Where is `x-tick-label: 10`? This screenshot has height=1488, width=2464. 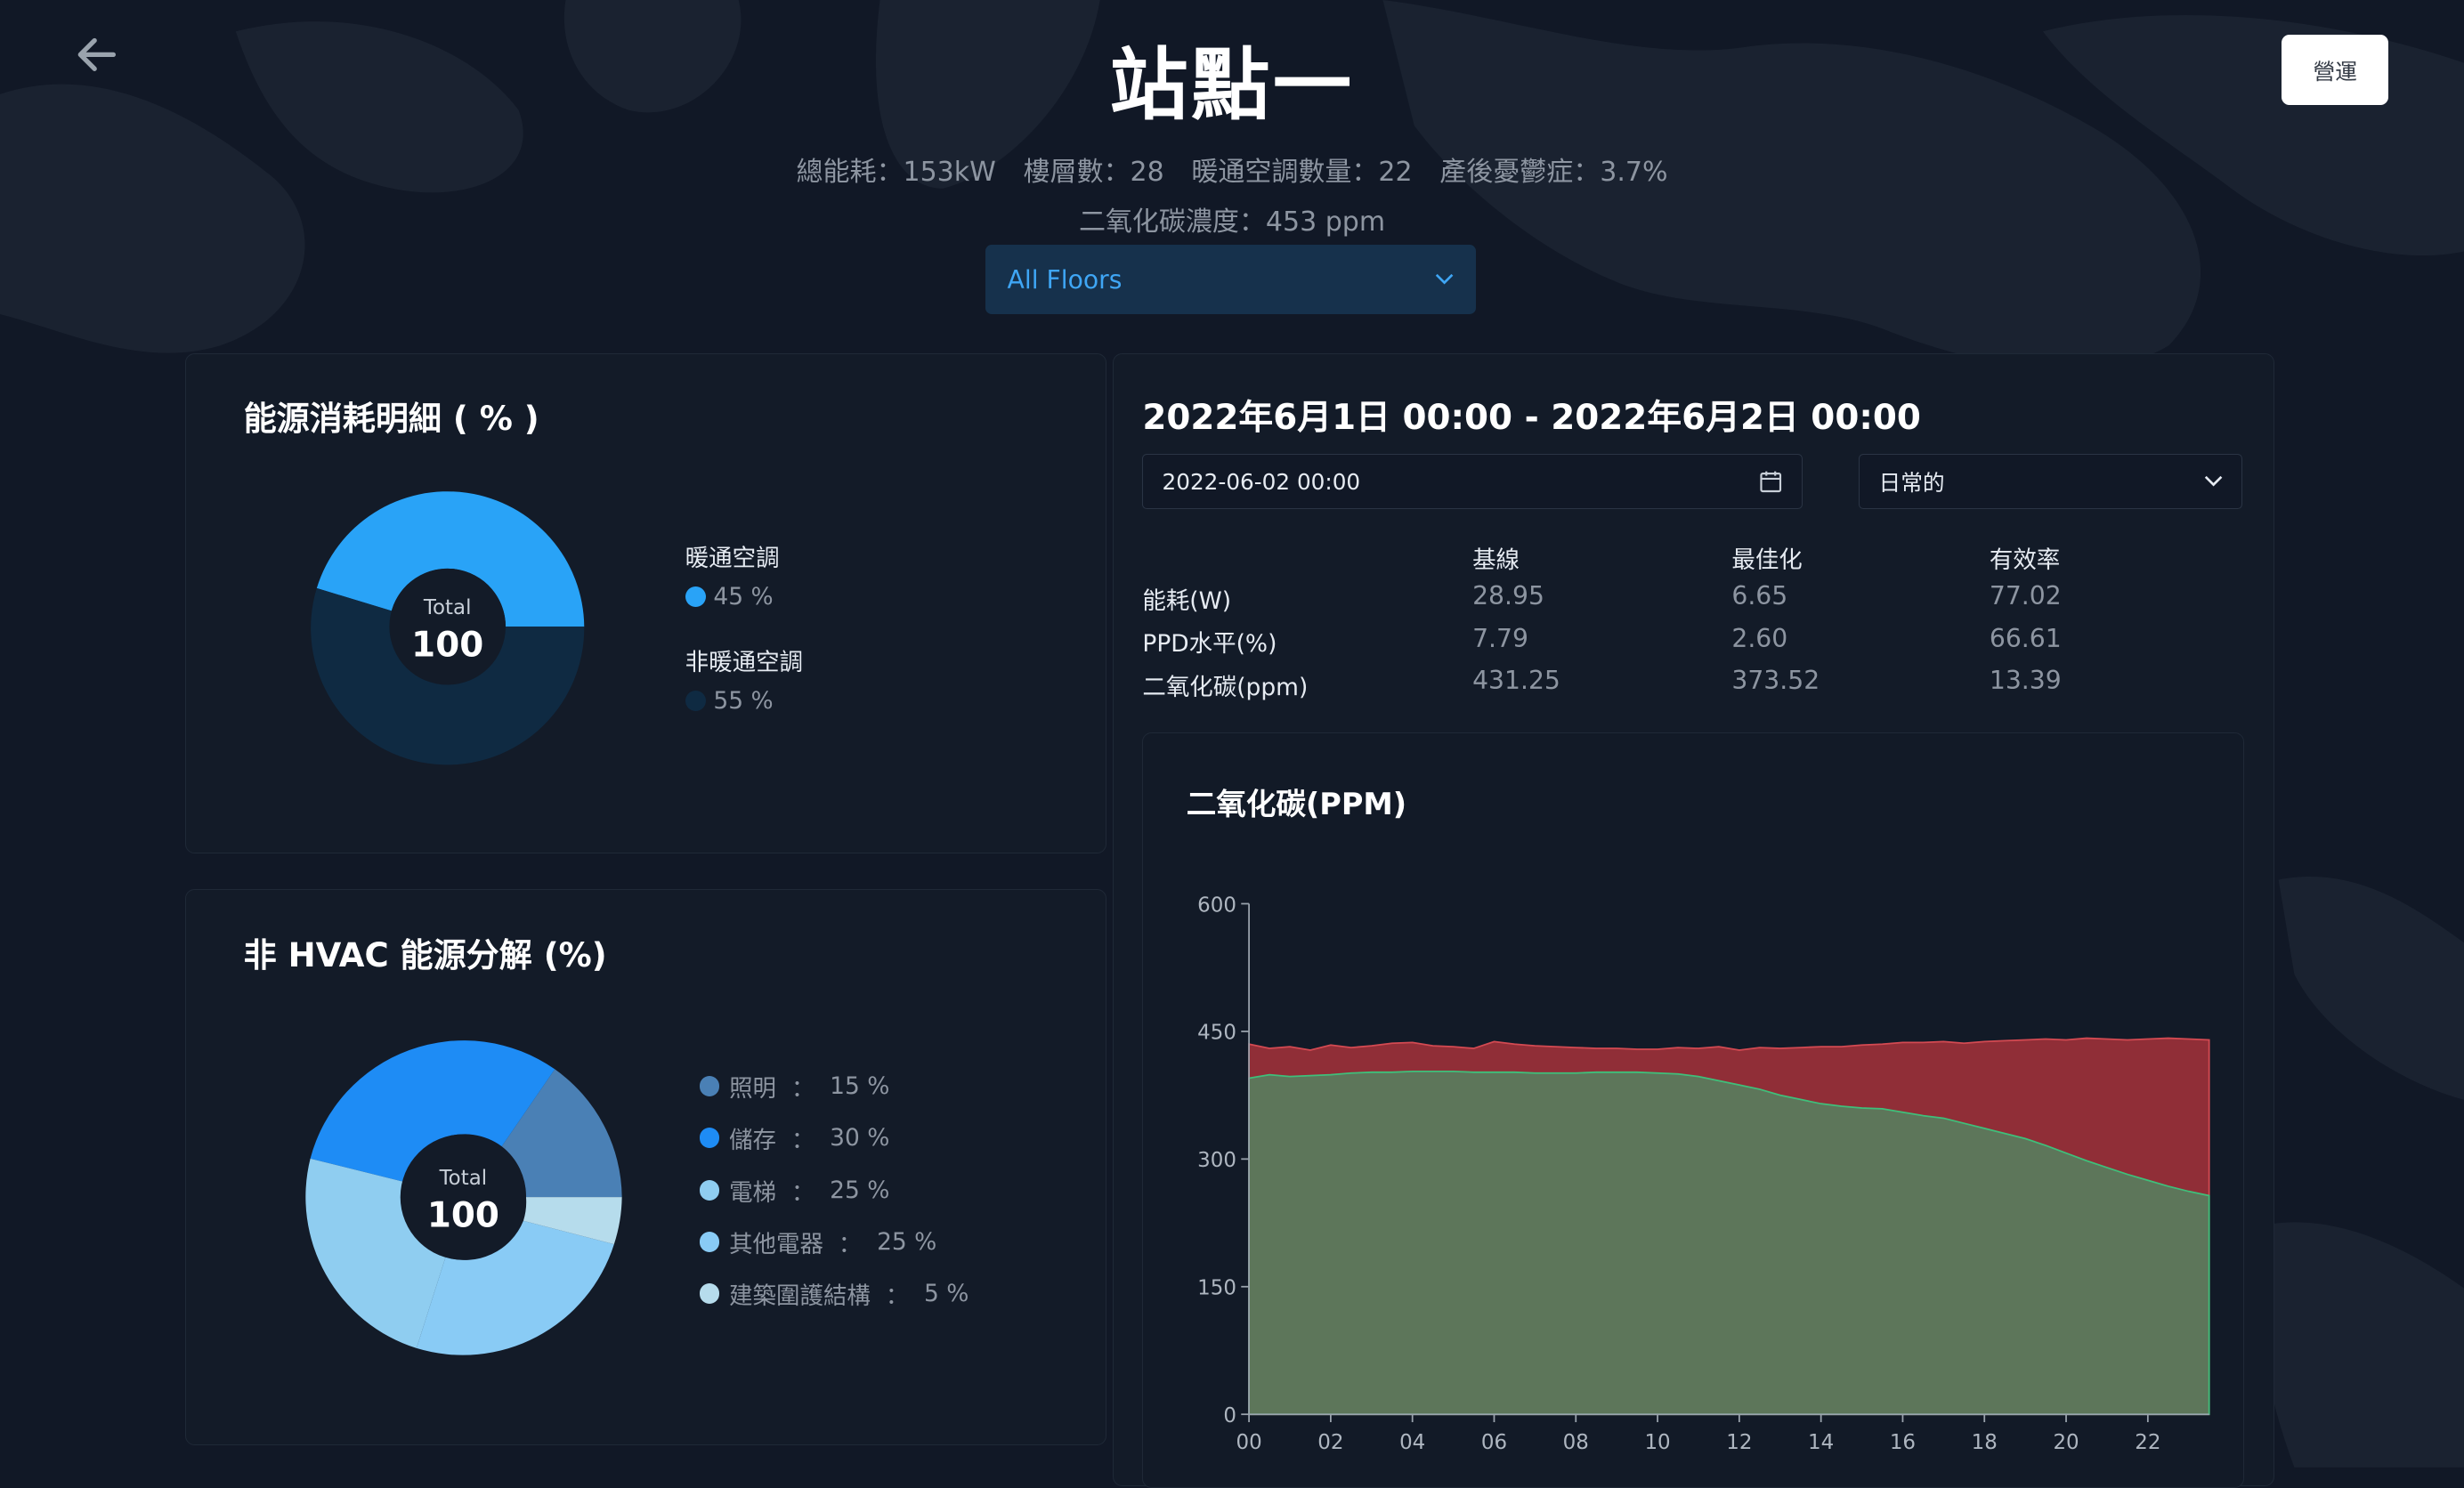 x-tick-label: 10 is located at coordinates (1658, 1442).